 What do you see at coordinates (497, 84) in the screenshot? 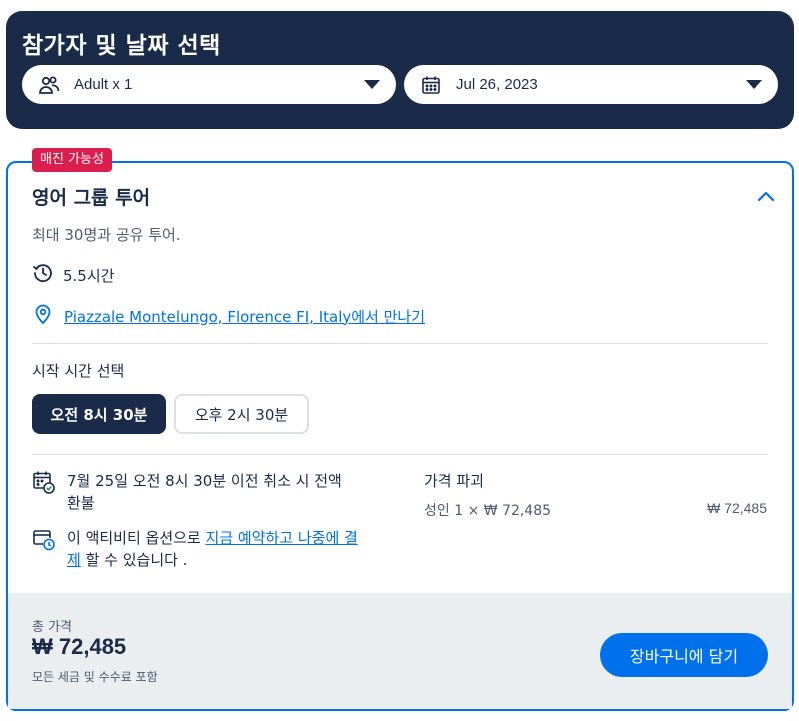
I see `date-value: Jul 26, 2023` at bounding box center [497, 84].